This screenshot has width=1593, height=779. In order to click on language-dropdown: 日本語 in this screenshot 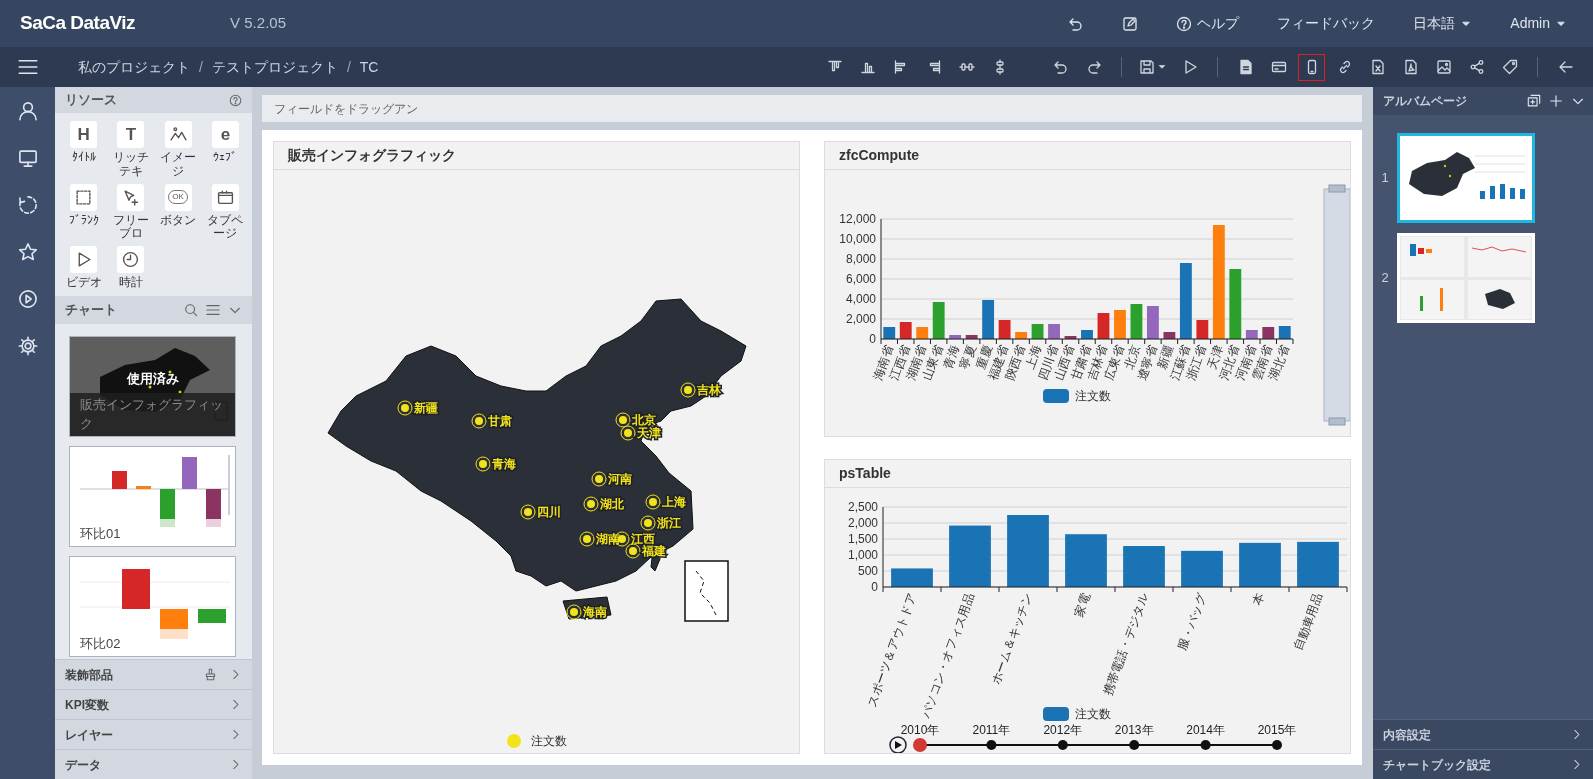, I will do `click(1443, 23)`.